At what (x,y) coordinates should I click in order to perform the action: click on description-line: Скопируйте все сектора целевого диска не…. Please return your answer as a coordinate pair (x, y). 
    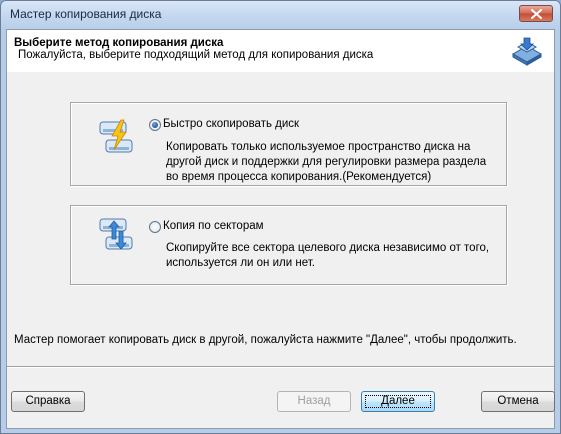
    Looking at the image, I should click on (328, 248).